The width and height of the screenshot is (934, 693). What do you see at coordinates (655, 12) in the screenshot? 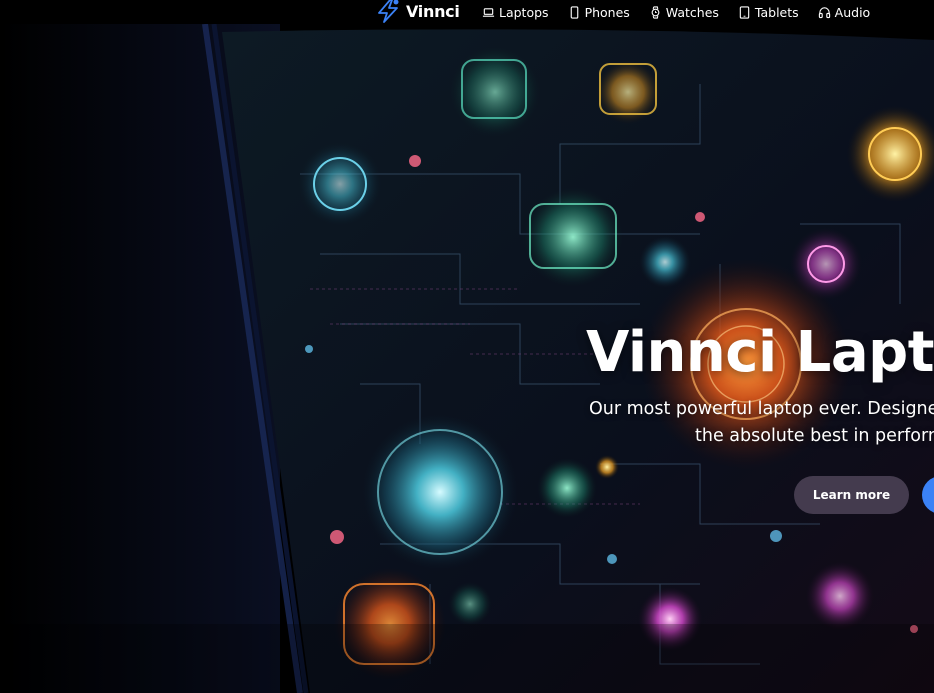
I see `watch-icon` at bounding box center [655, 12].